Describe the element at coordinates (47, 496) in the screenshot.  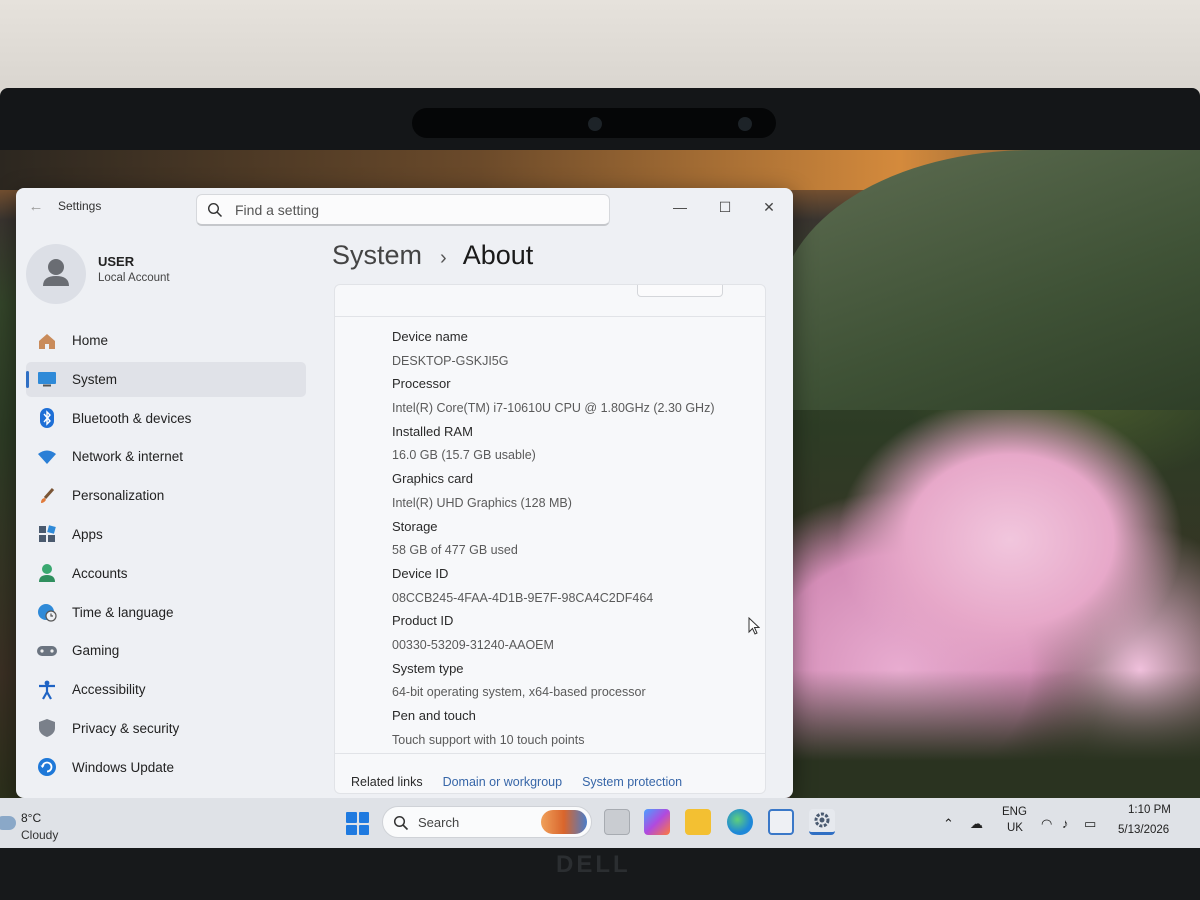
I see `brush-icon` at that location.